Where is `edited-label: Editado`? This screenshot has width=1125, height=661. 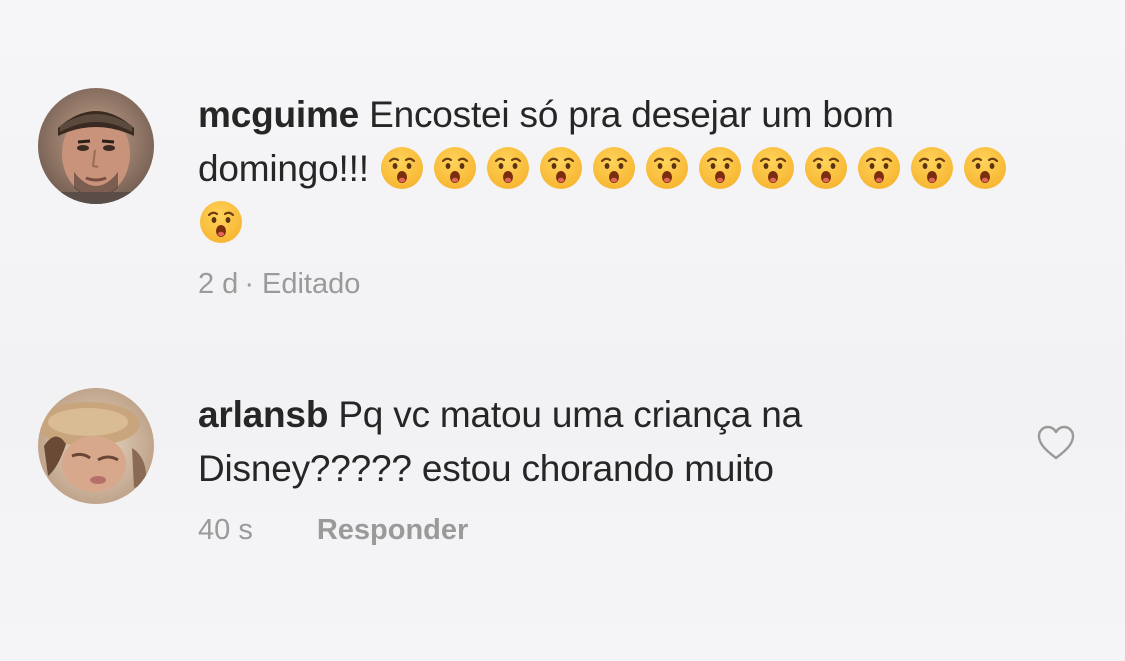 edited-label: Editado is located at coordinates (311, 284).